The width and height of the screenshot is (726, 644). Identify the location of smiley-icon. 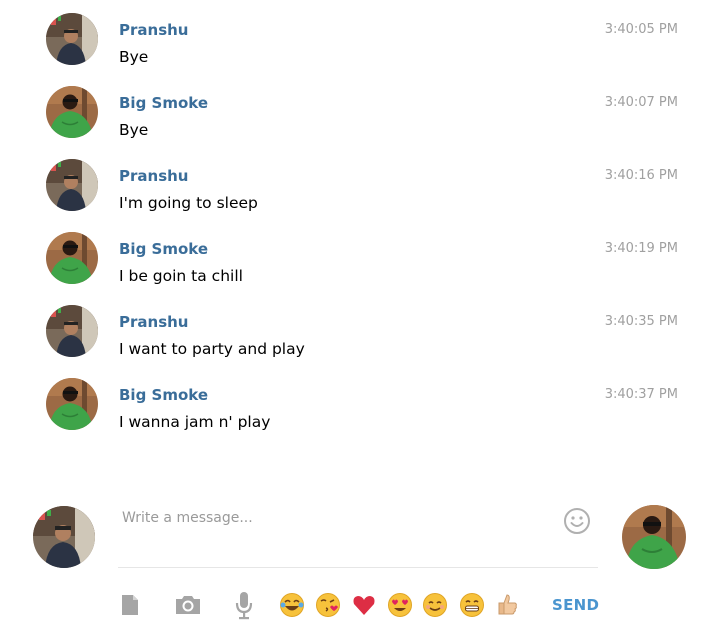
(577, 521).